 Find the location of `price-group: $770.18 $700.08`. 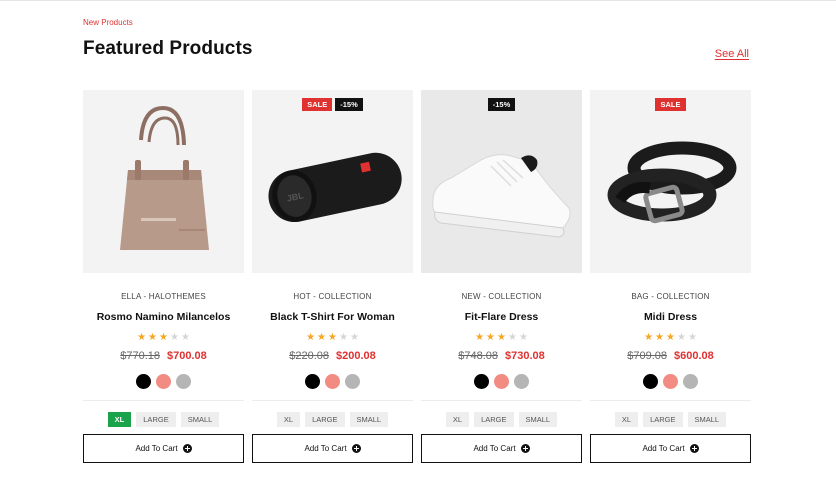

price-group: $770.18 $700.08 is located at coordinates (163, 356).